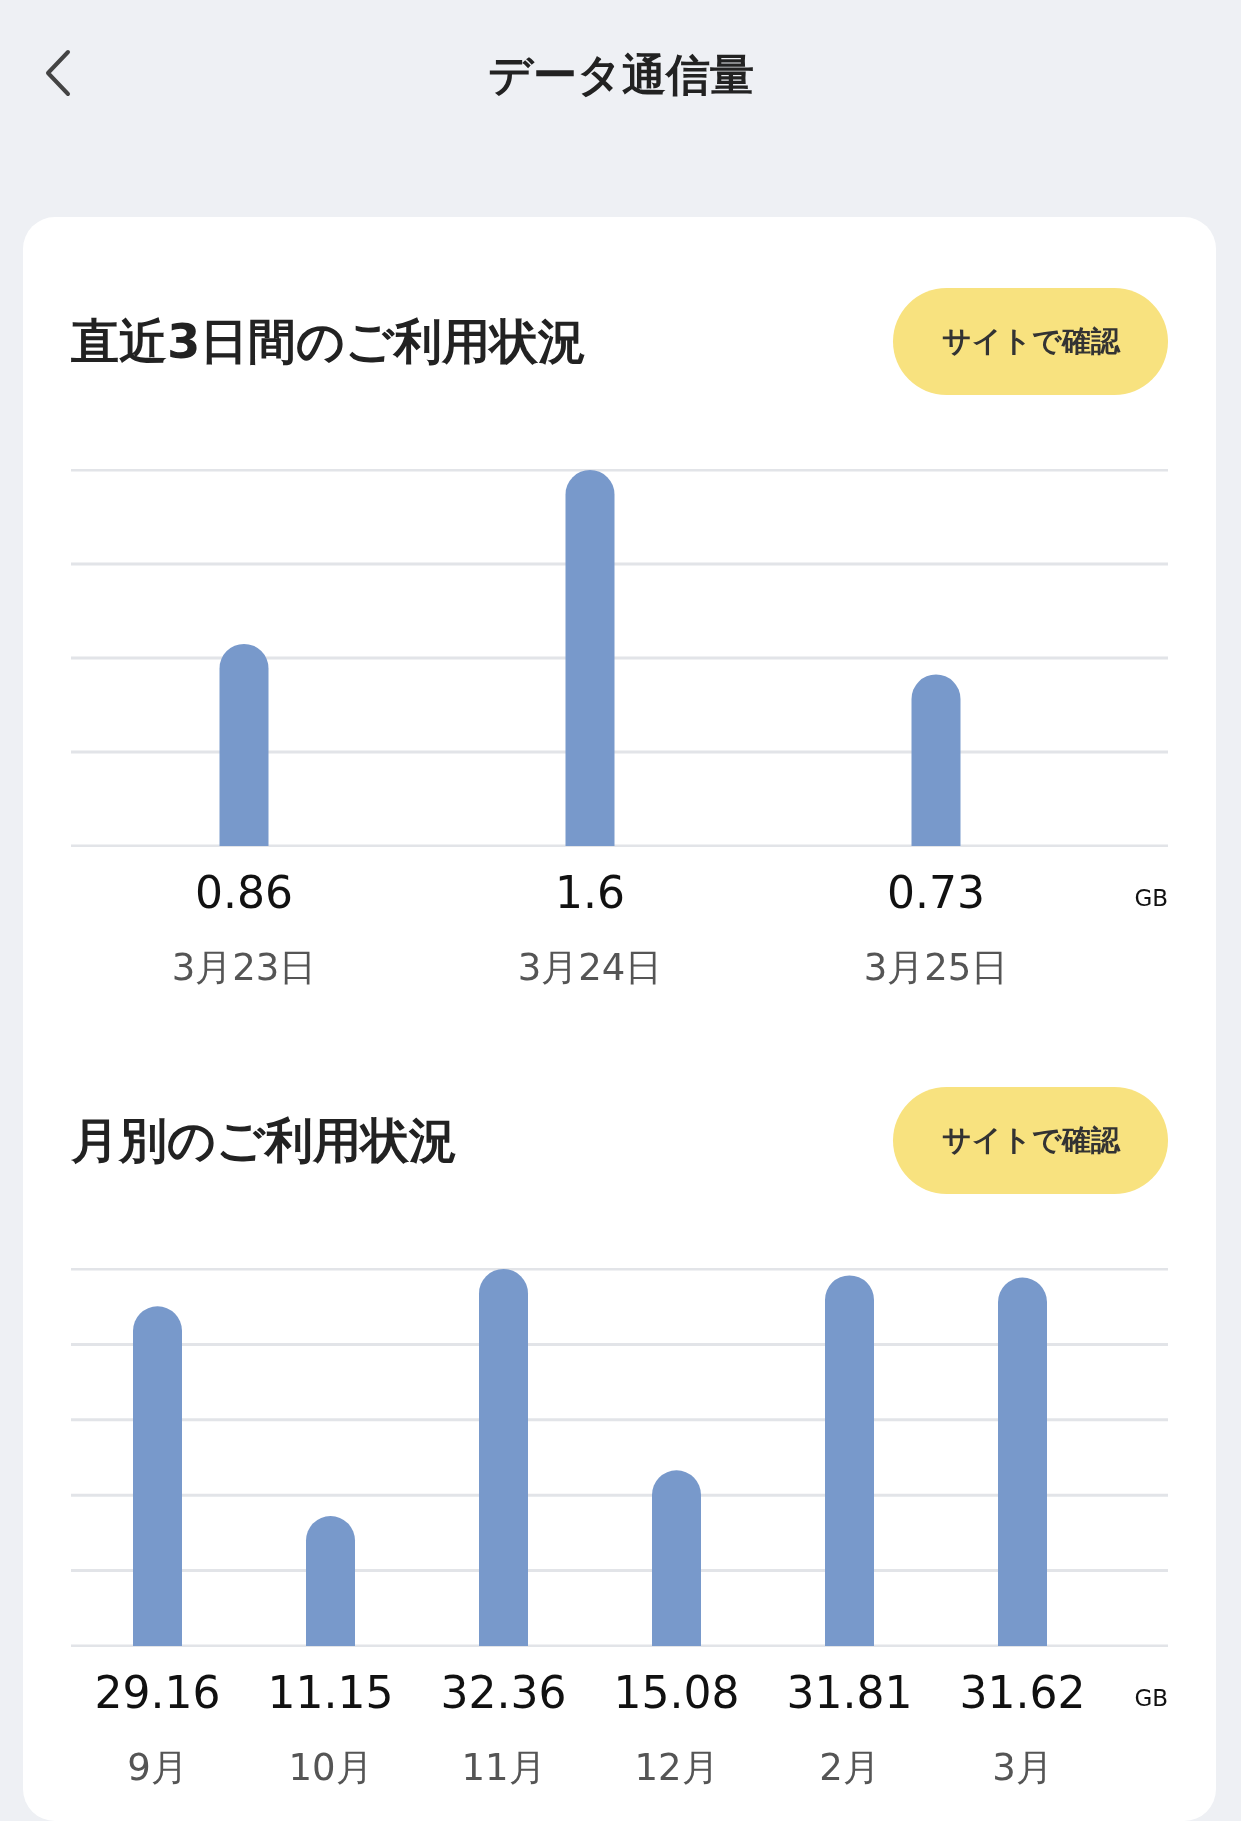 The height and width of the screenshot is (1821, 1241). Describe the element at coordinates (1022, 1767) in the screenshot. I see `category-label: 3月` at that location.